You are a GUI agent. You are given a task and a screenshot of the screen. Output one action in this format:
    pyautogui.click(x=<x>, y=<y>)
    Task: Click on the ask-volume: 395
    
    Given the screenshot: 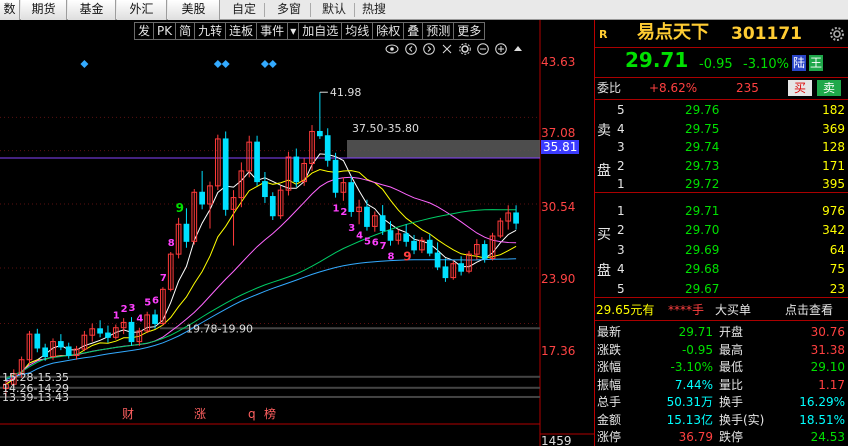 What is the action you would take?
    pyautogui.click(x=833, y=184)
    